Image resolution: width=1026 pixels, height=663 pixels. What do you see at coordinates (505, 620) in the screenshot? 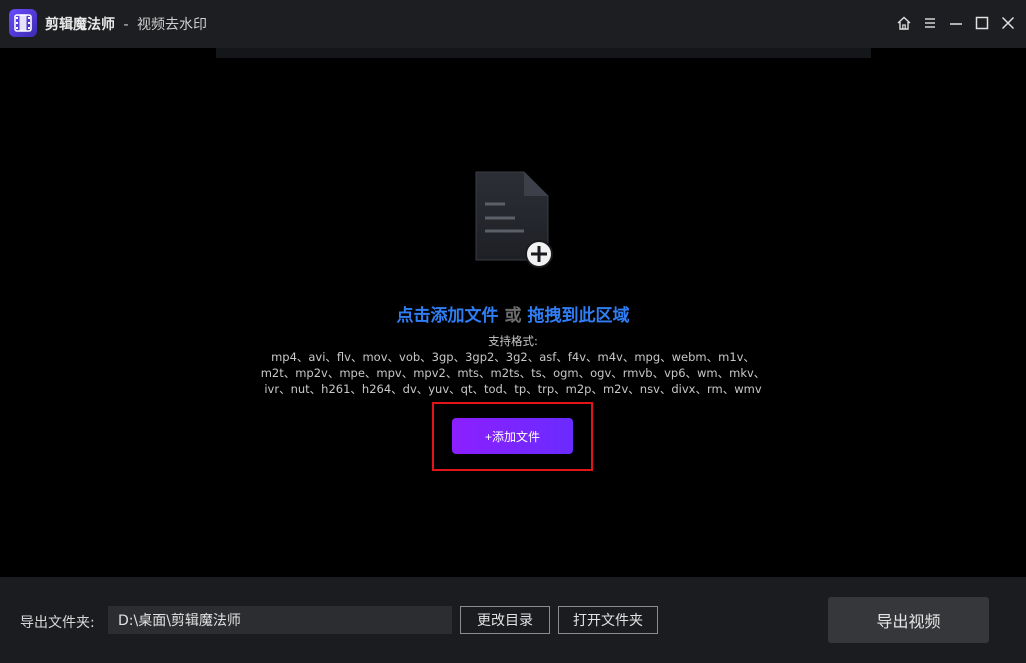
I see `change-directory-button: 更改目录` at bounding box center [505, 620].